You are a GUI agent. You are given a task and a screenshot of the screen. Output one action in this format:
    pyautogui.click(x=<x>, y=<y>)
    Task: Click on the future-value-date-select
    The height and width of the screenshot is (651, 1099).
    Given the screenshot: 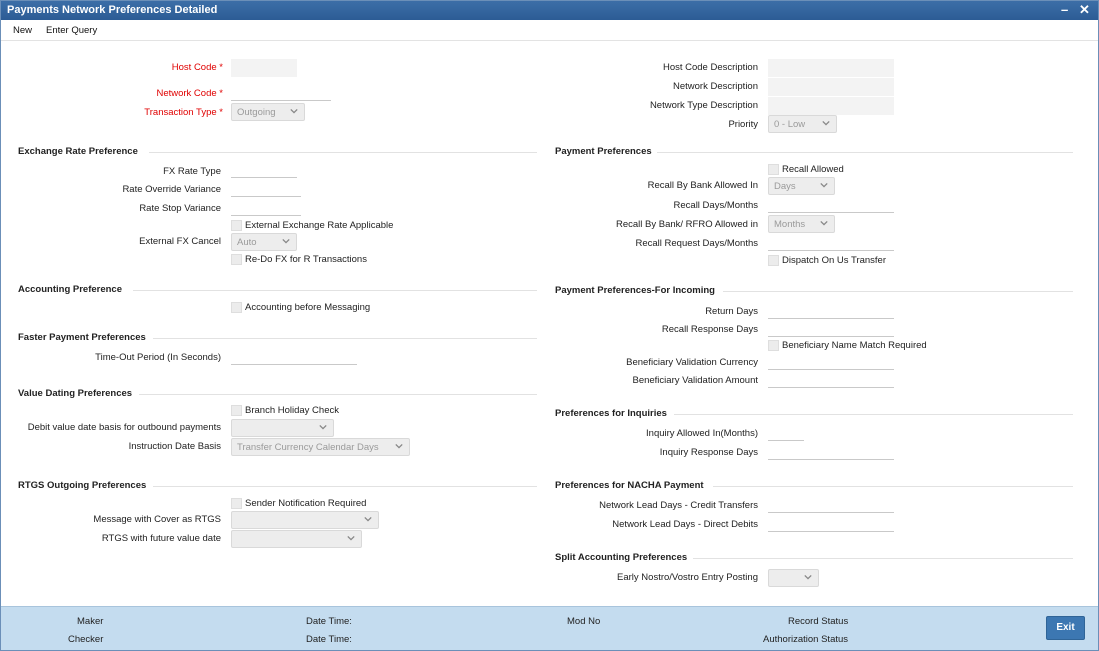 What is the action you would take?
    pyautogui.click(x=296, y=539)
    